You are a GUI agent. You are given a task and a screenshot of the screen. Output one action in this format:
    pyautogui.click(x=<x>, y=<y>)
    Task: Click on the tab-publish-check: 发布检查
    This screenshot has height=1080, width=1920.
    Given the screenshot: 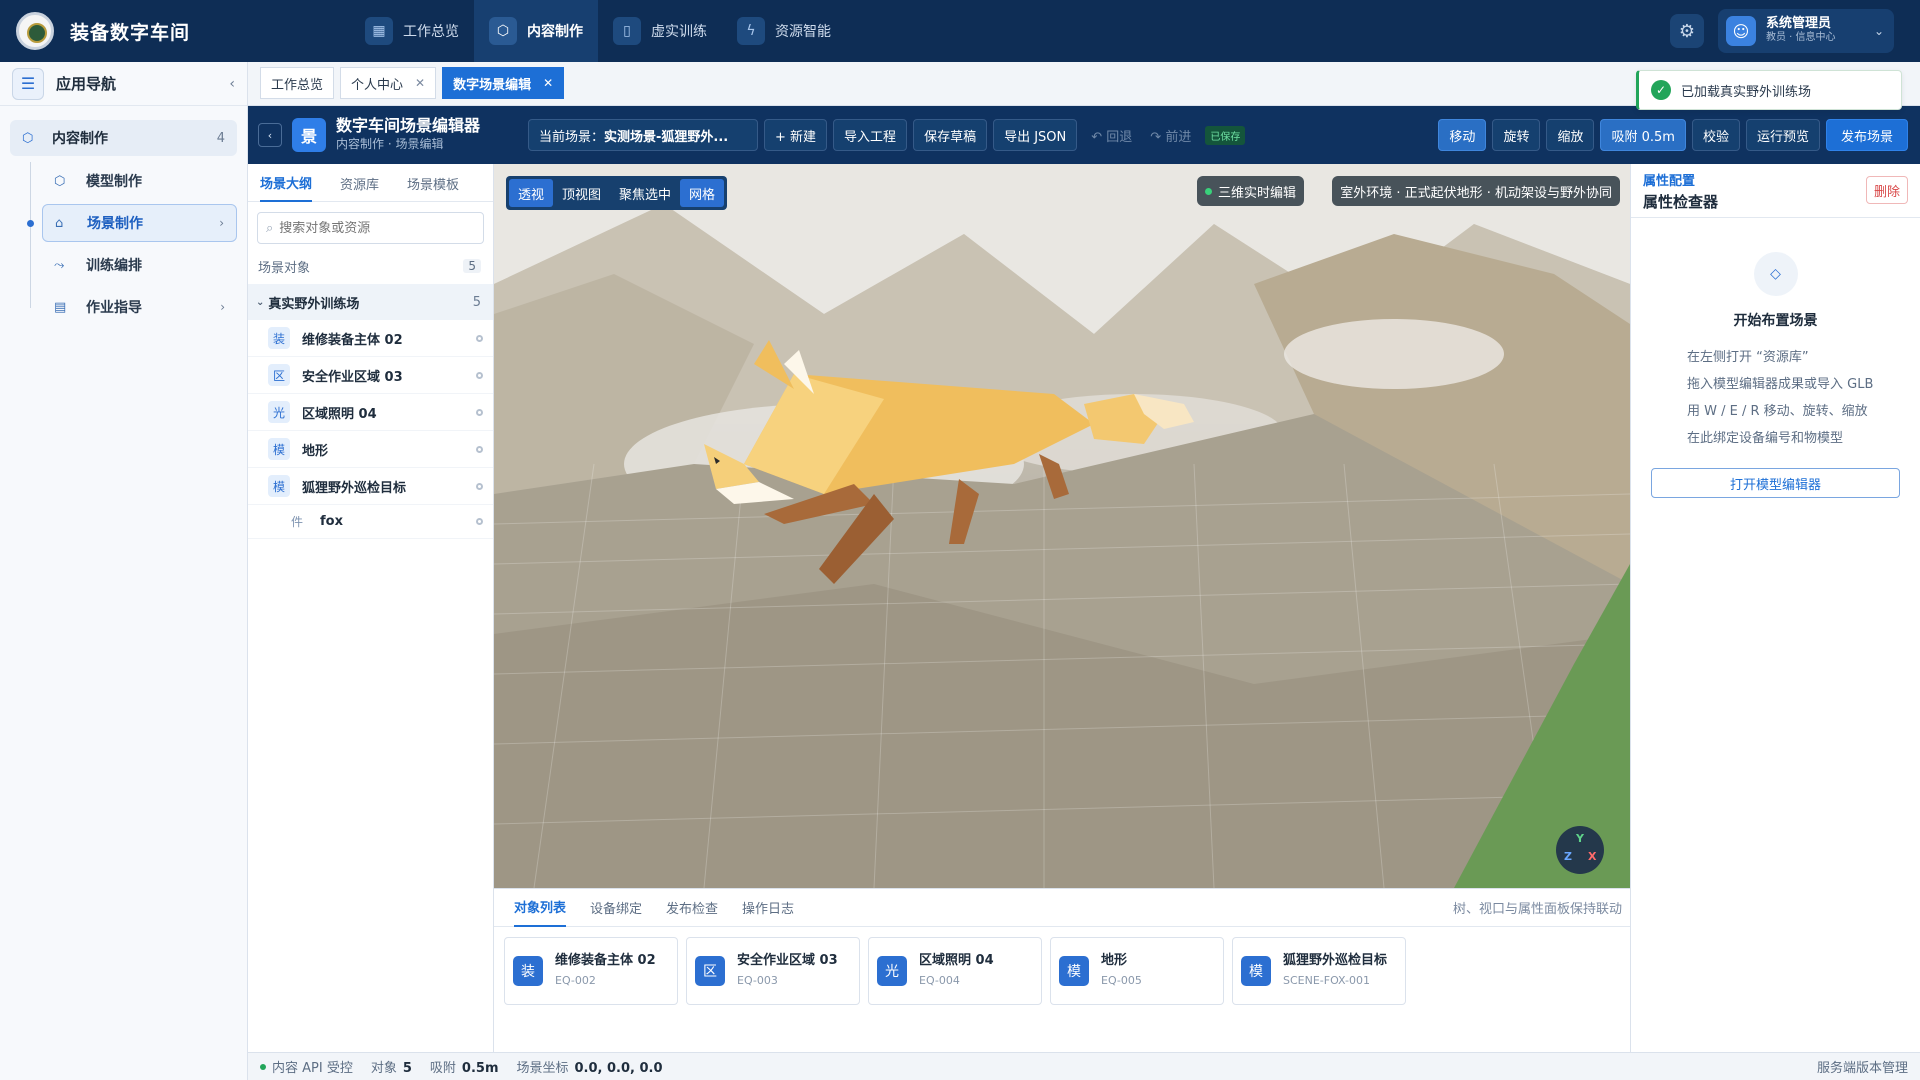 What is the action you would take?
    pyautogui.click(x=692, y=908)
    